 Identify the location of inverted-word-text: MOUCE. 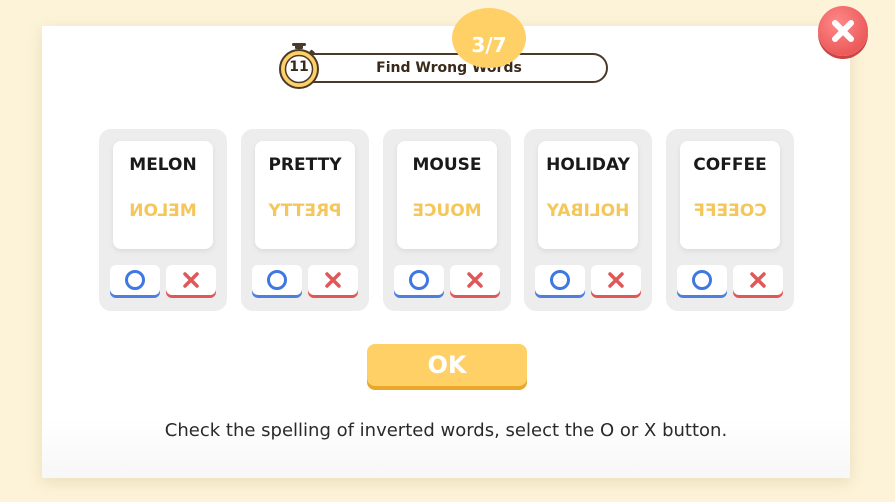
(447, 211).